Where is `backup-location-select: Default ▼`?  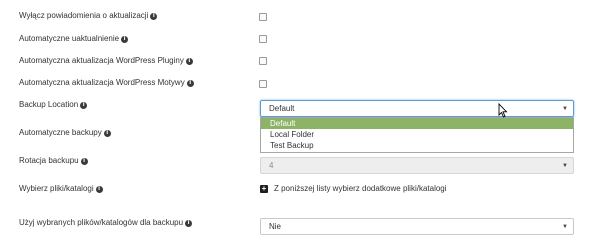
backup-location-select: Default ▼ is located at coordinates (417, 108).